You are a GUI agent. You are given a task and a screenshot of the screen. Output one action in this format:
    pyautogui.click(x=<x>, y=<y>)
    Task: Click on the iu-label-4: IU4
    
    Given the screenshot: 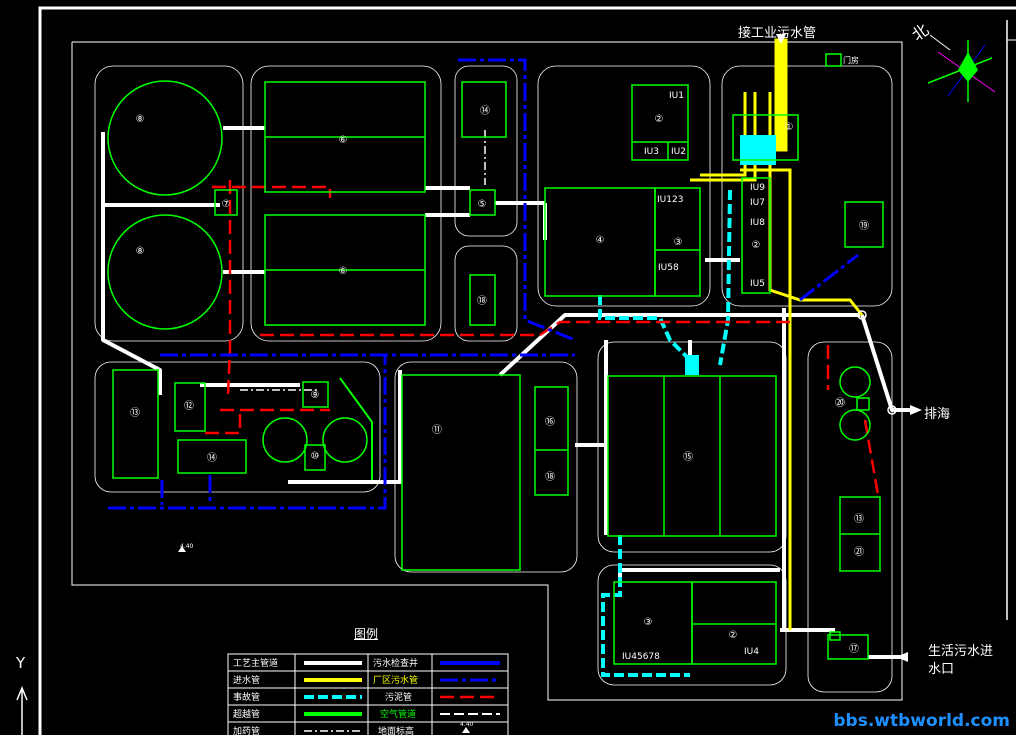 What is the action you would take?
    pyautogui.click(x=751, y=652)
    